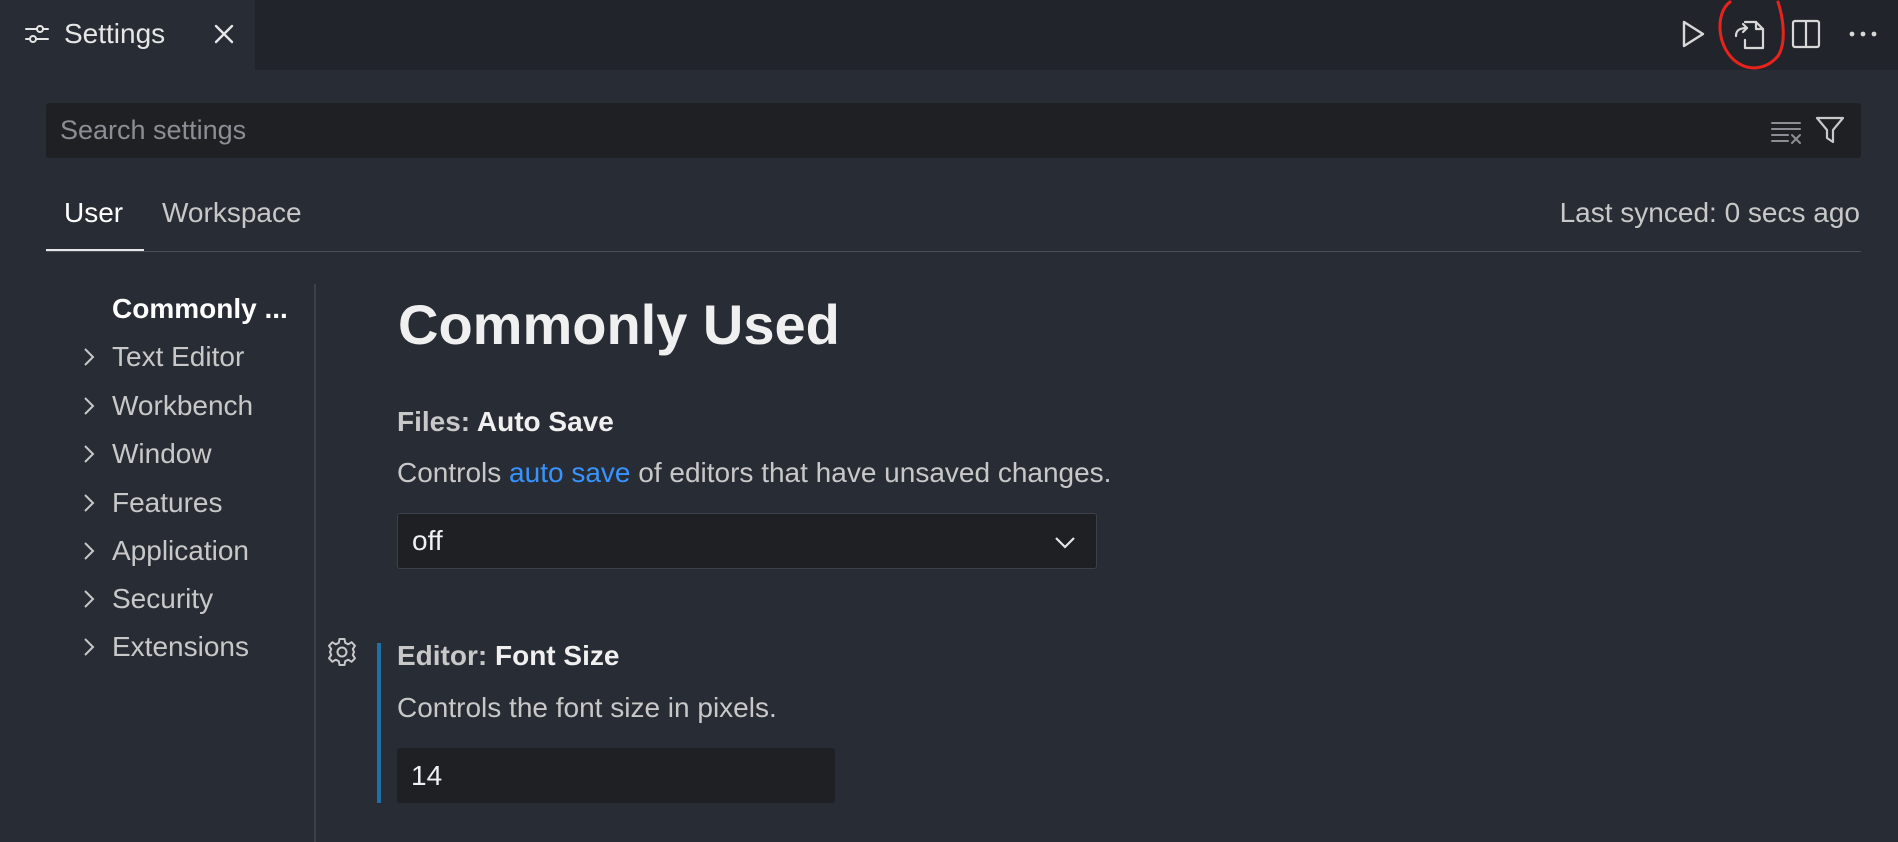 The height and width of the screenshot is (842, 1898). Describe the element at coordinates (167, 502) in the screenshot. I see `toc-item-label: Features` at that location.